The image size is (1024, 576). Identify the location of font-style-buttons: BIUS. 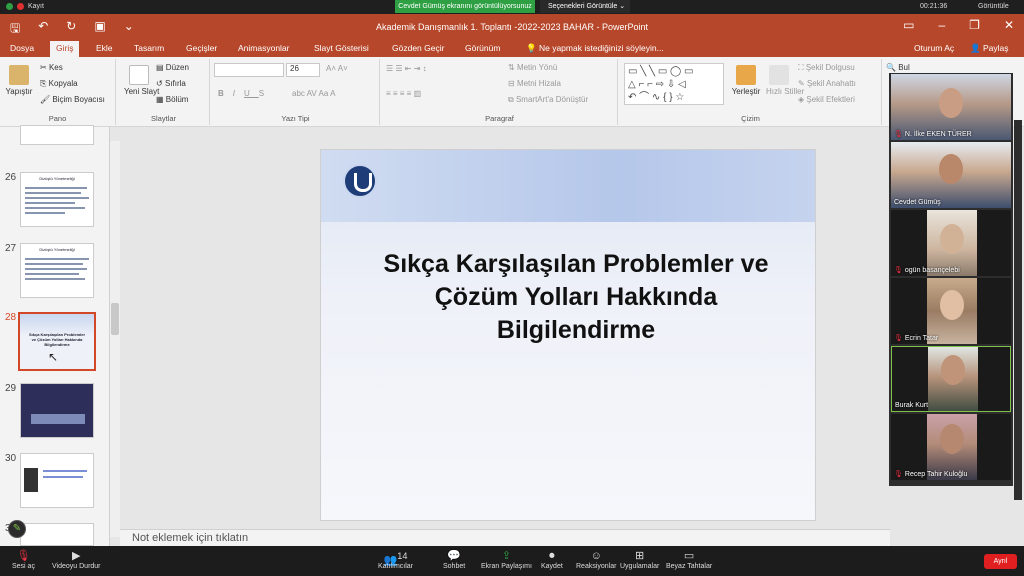
(245, 93).